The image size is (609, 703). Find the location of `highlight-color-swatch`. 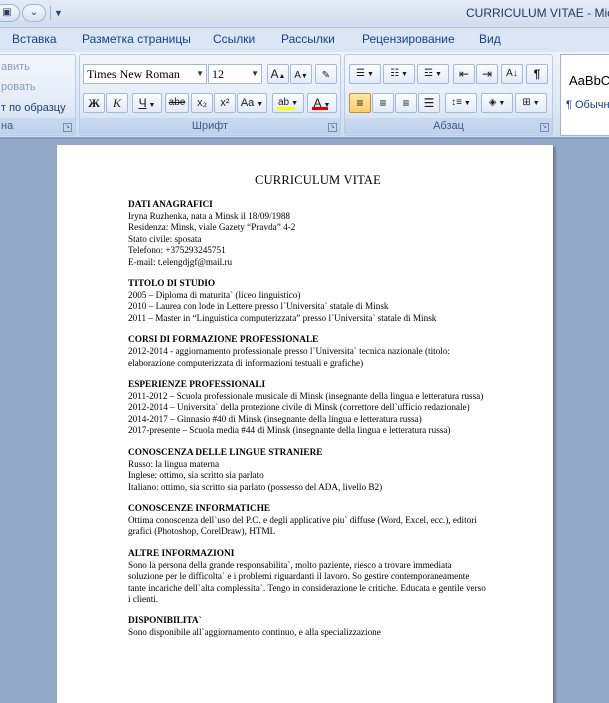

highlight-color-swatch is located at coordinates (286, 108).